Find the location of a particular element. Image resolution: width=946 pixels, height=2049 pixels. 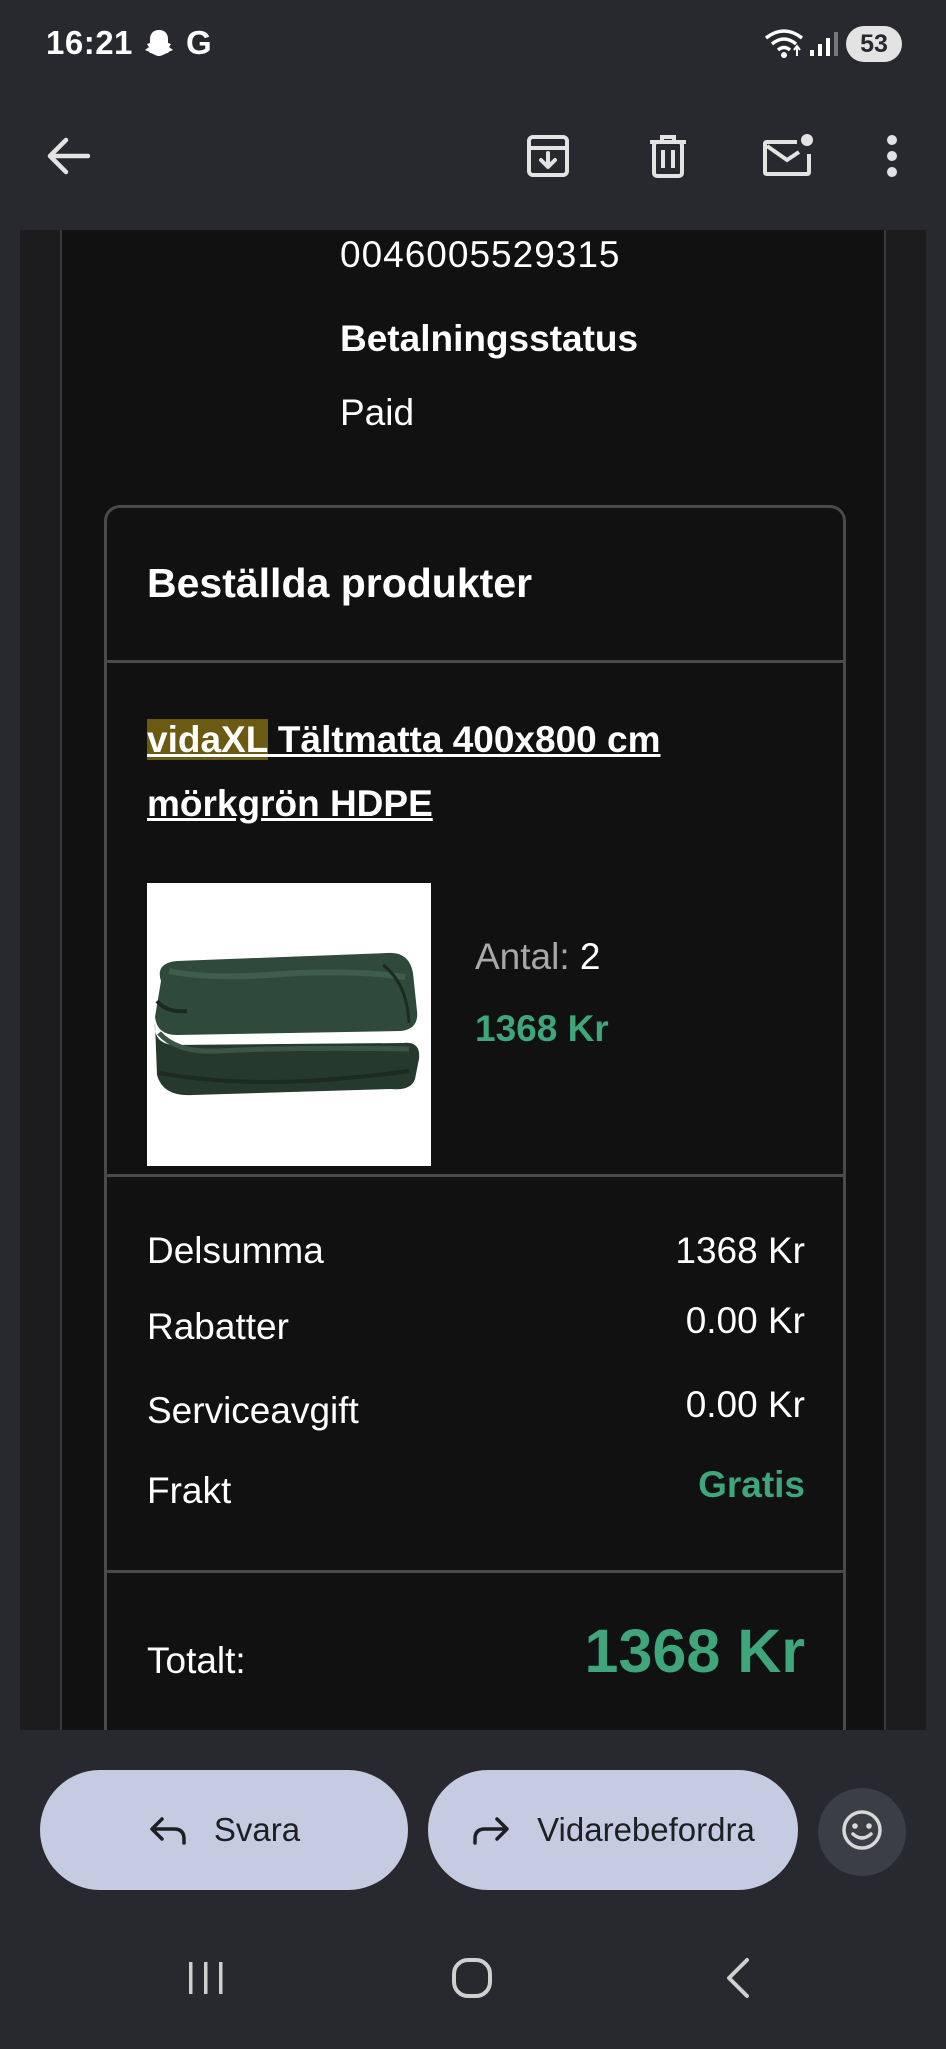

reply-label: Svara is located at coordinates (257, 1829).